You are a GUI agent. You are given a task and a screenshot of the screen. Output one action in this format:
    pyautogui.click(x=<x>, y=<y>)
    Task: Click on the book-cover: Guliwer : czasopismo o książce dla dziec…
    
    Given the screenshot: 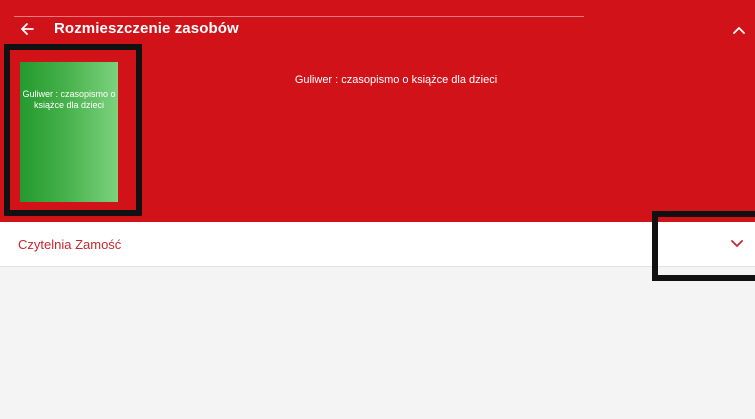 What is the action you would take?
    pyautogui.click(x=69, y=132)
    